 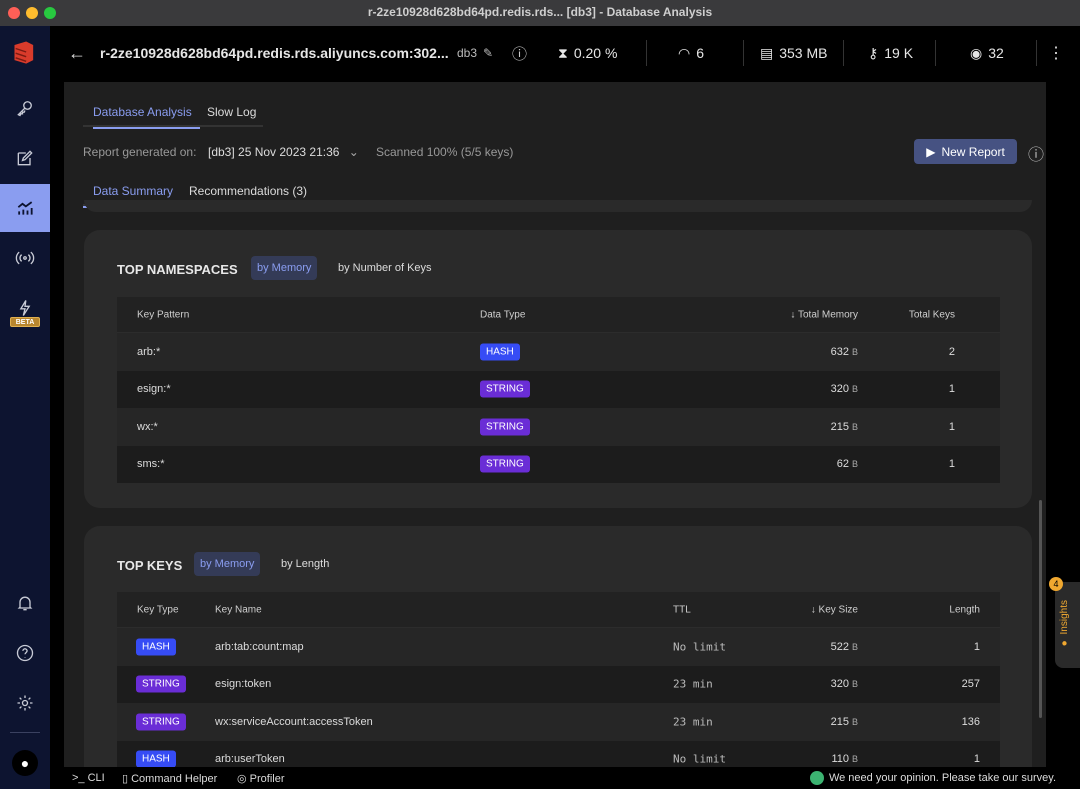 I want to click on column-total-keys: Total Keys, so click(x=932, y=314).